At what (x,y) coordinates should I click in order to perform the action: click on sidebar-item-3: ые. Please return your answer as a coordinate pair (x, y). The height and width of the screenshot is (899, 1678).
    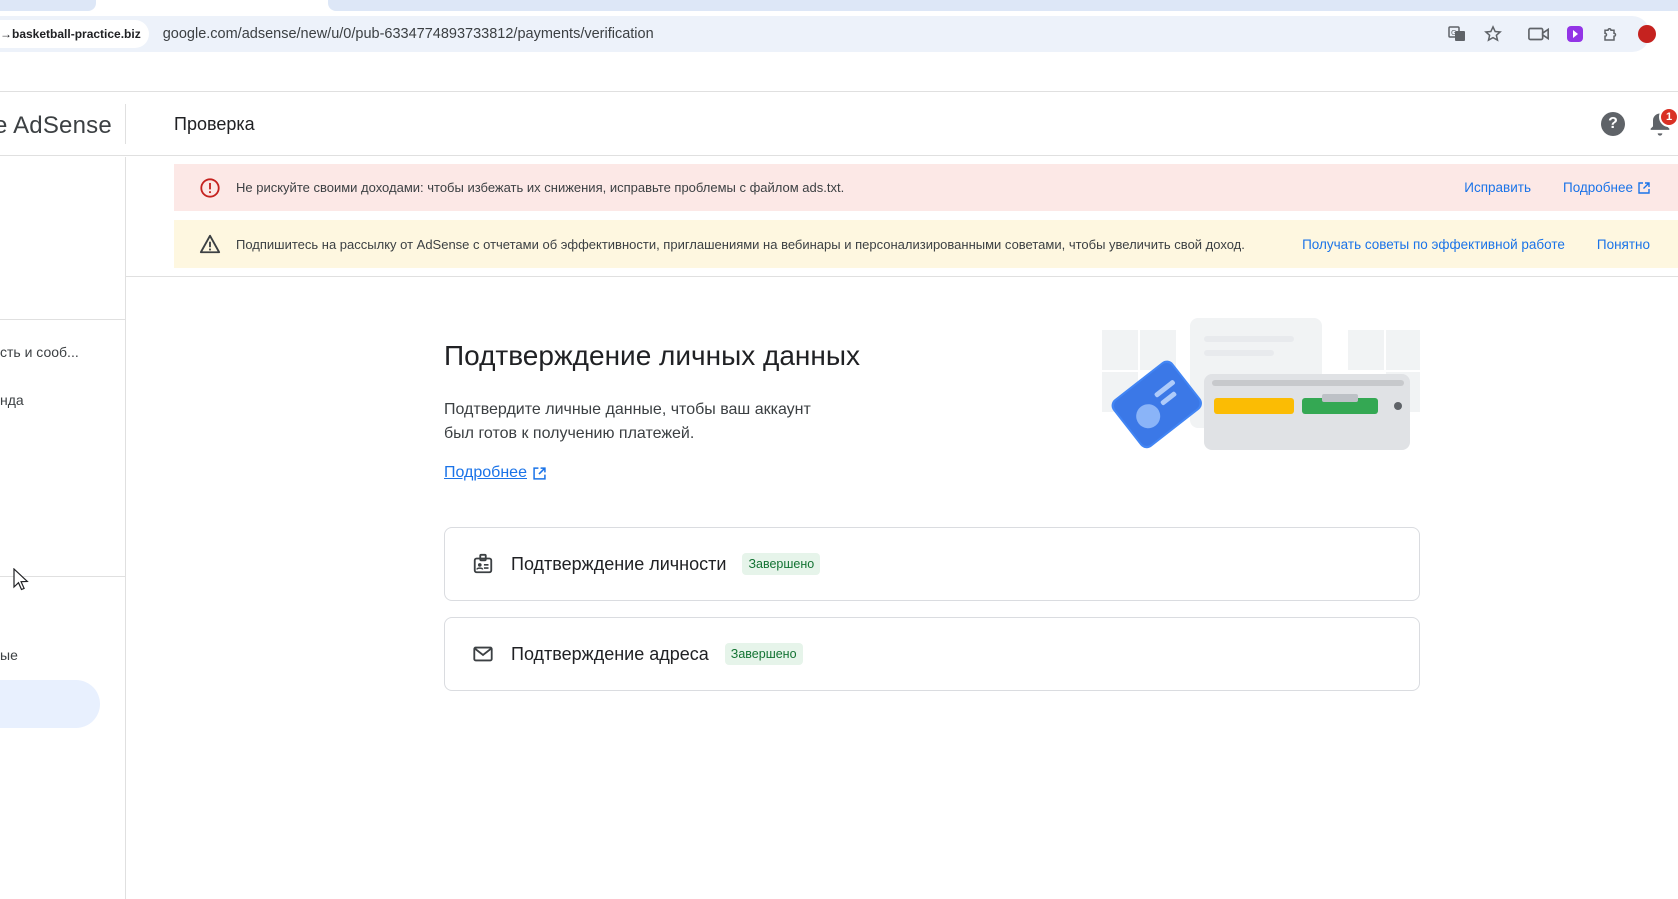
    Looking at the image, I should click on (9, 655).